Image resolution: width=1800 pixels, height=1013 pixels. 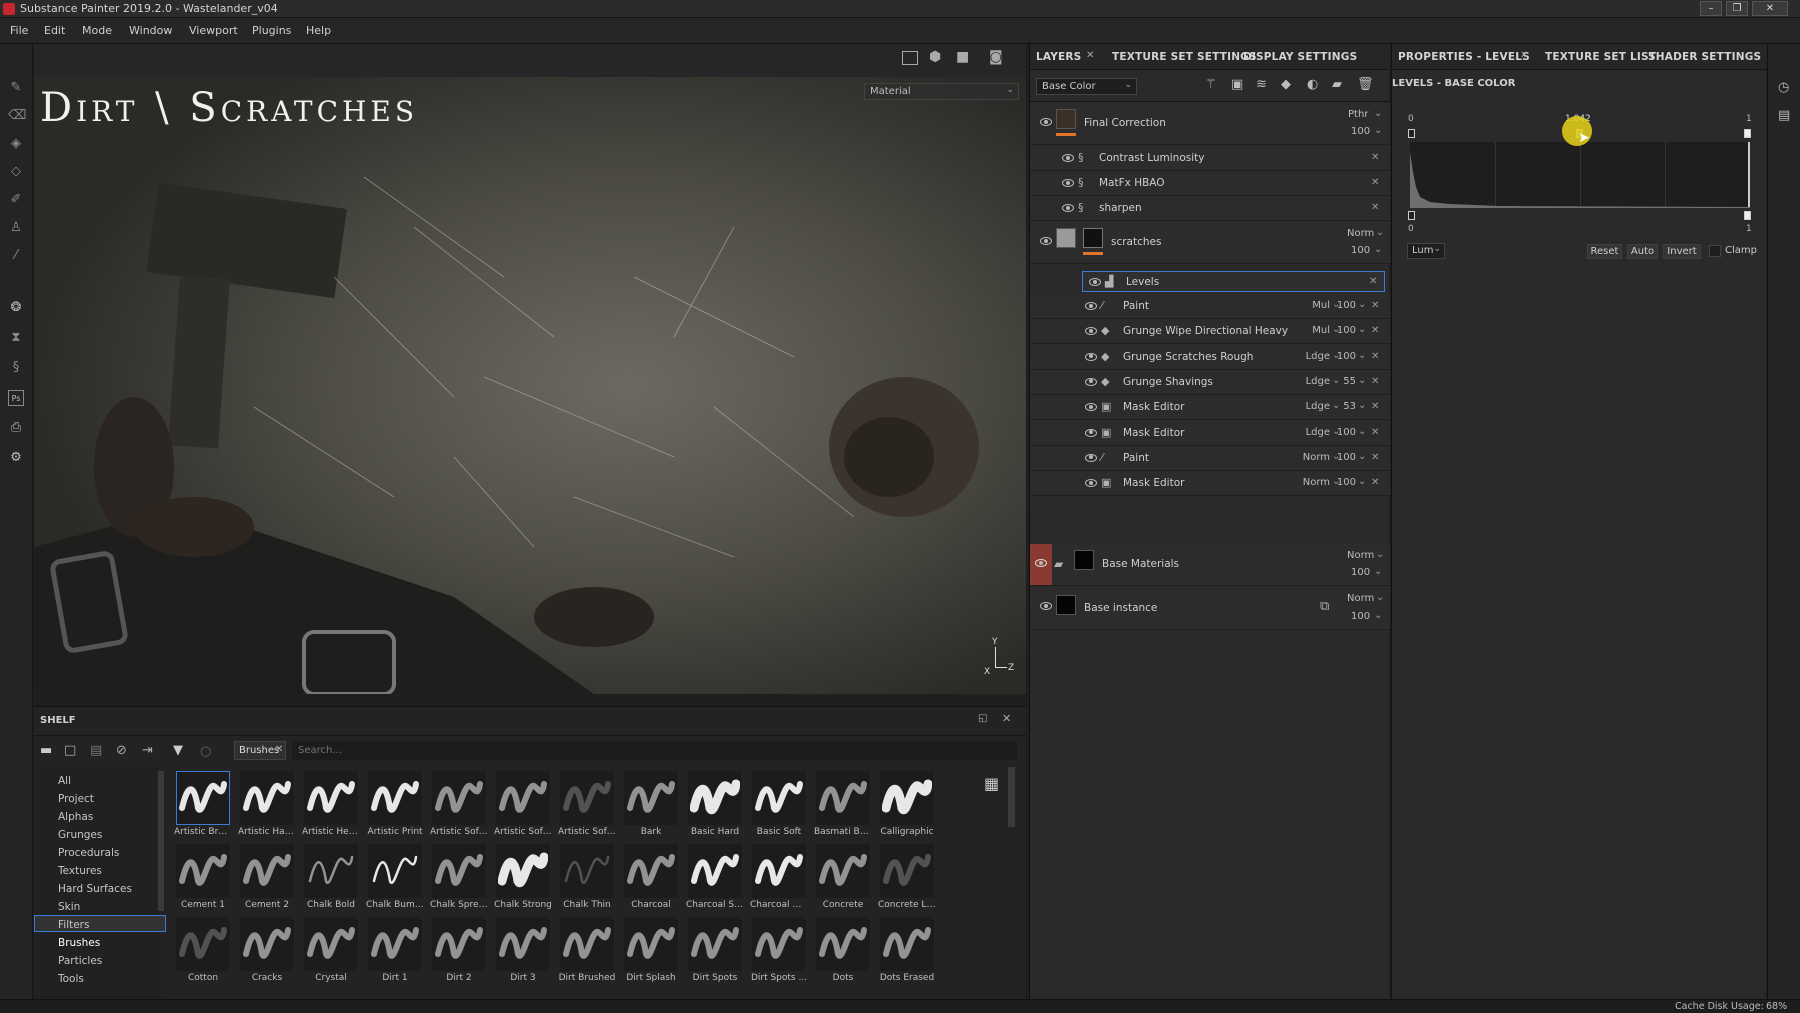 I want to click on add-effect-icon: ◐, so click(x=1312, y=84).